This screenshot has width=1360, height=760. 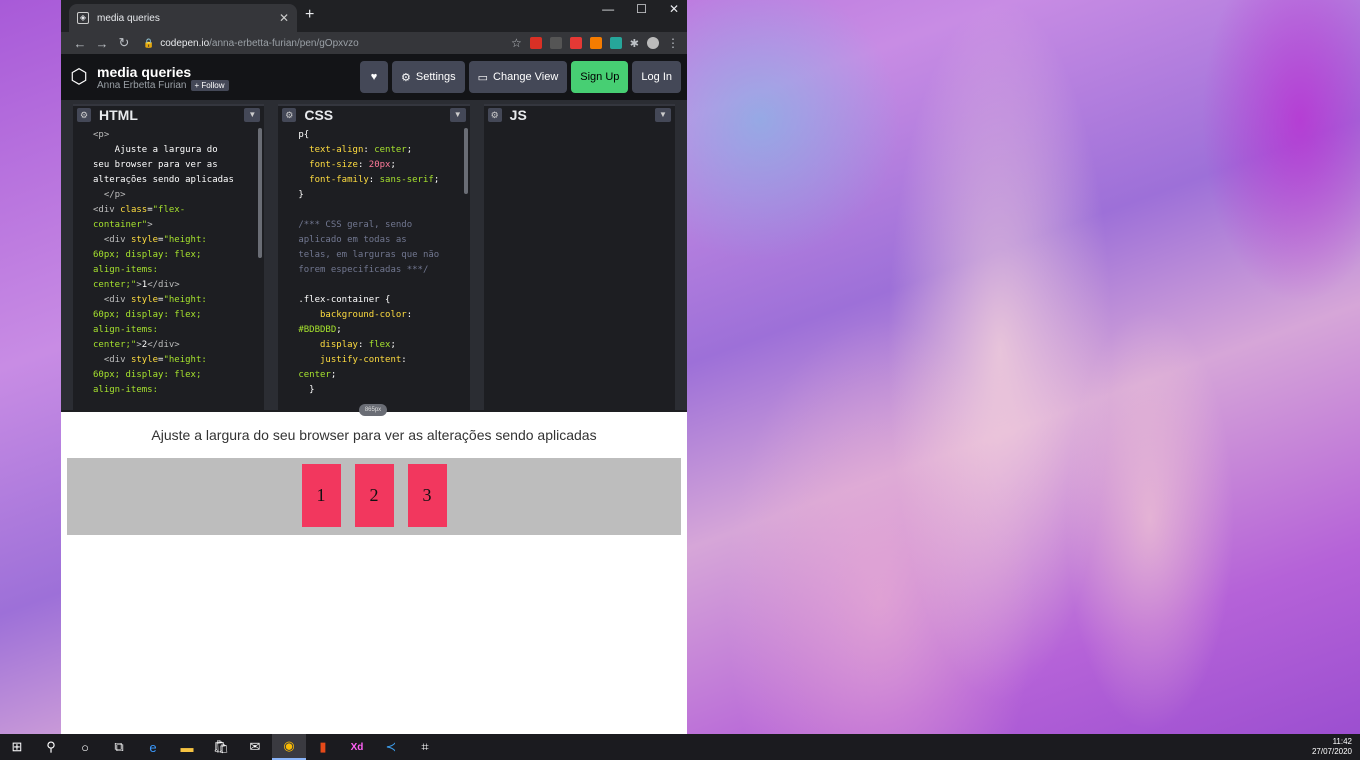 What do you see at coordinates (374, 114) in the screenshot?
I see `css-editor-header: ⚙ CSS ▼` at bounding box center [374, 114].